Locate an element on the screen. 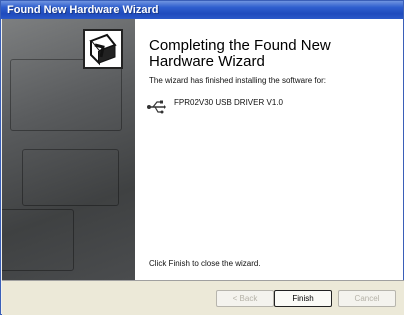  button-bar: < Back Finish Cancel is located at coordinates (203, 297).